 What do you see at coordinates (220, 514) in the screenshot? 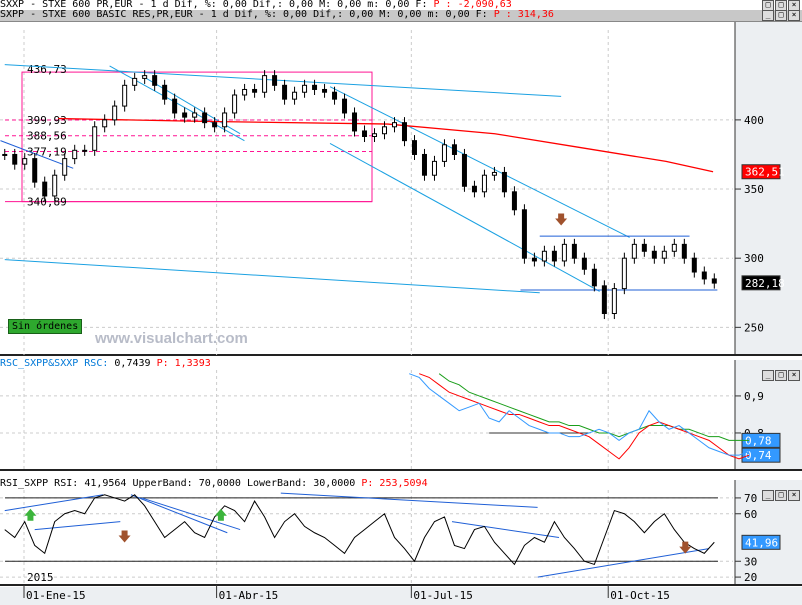
I see `rsi-arrow-up` at bounding box center [220, 514].